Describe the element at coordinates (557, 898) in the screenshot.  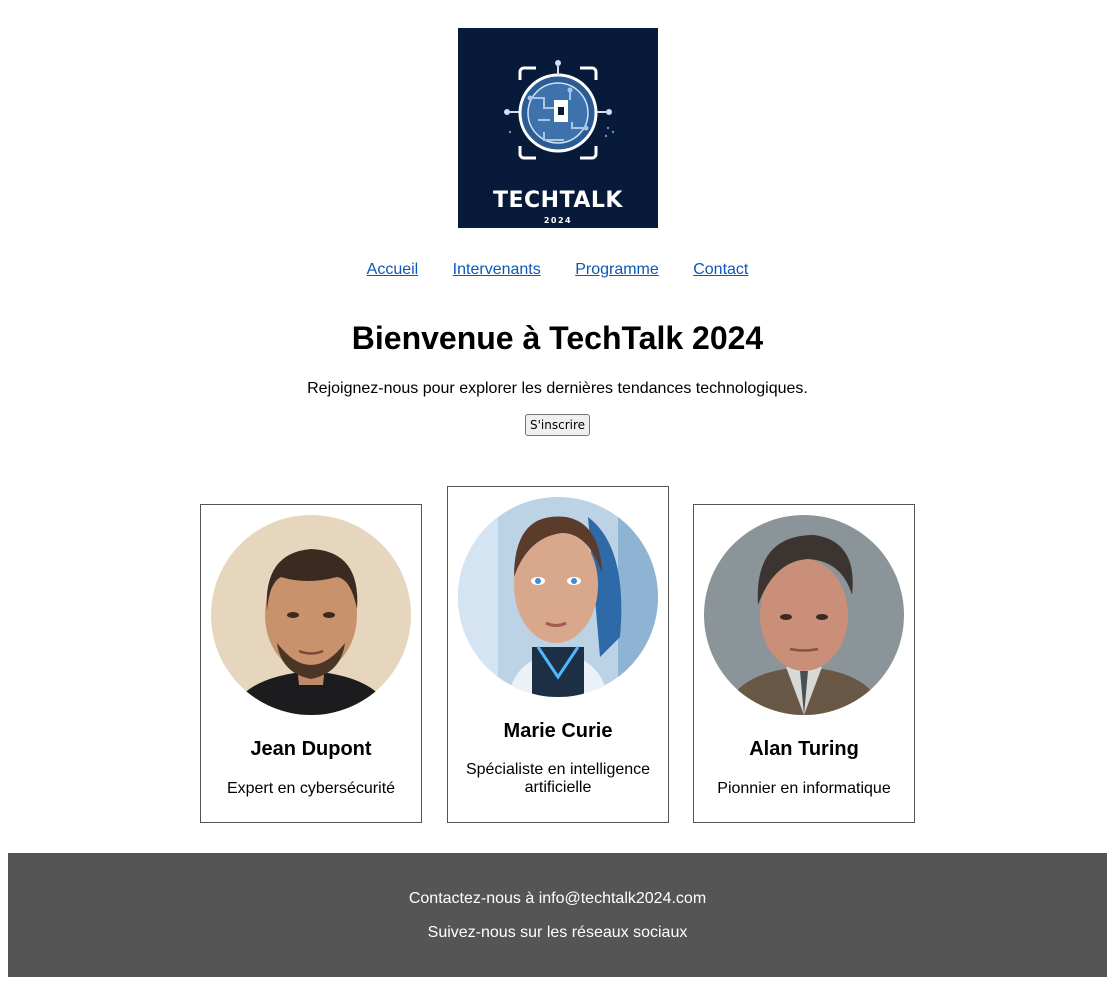
I see `footer-contact: Contactez-nous à info@techtalk2024.com` at that location.